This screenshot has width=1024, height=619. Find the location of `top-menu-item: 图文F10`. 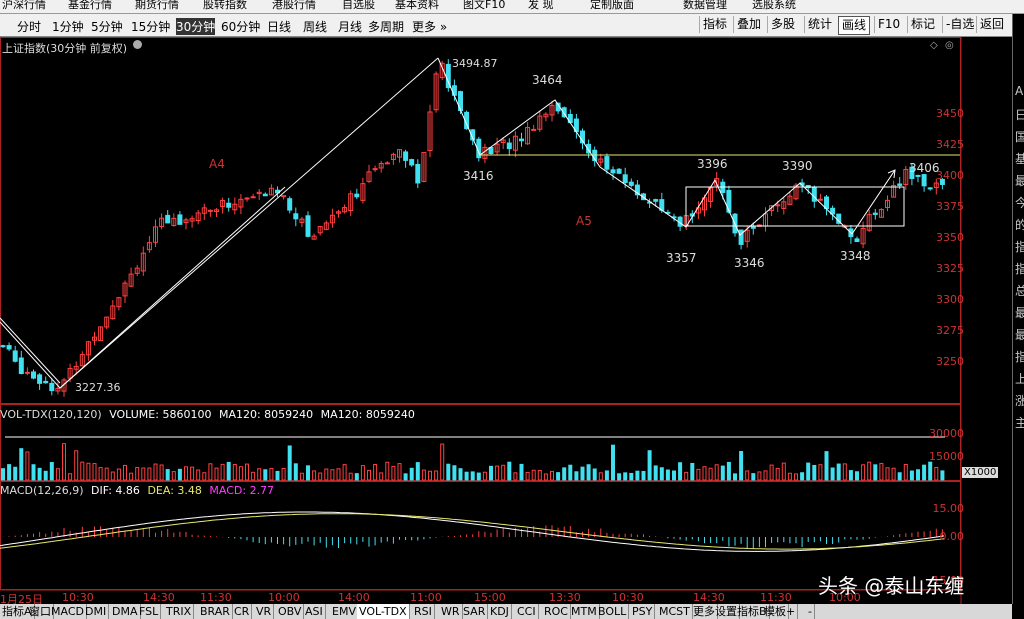

top-menu-item: 图文F10 is located at coordinates (484, 6).